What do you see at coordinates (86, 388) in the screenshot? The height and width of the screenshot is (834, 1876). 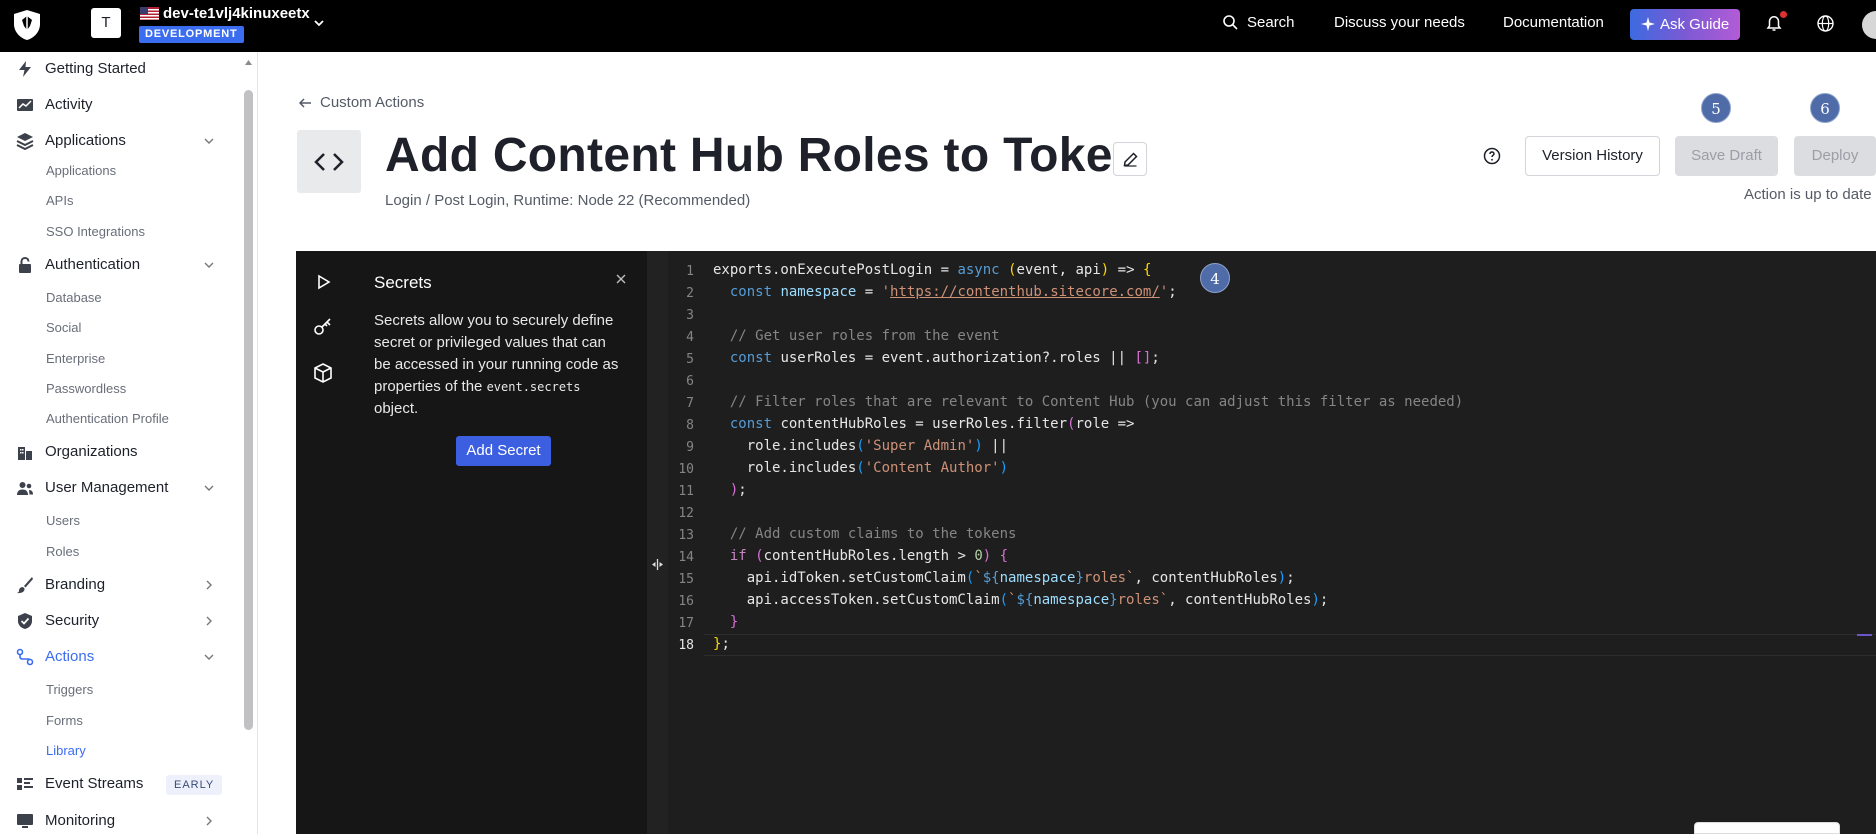 I see `sidebar-subitem-passwordless: Passwordless` at bounding box center [86, 388].